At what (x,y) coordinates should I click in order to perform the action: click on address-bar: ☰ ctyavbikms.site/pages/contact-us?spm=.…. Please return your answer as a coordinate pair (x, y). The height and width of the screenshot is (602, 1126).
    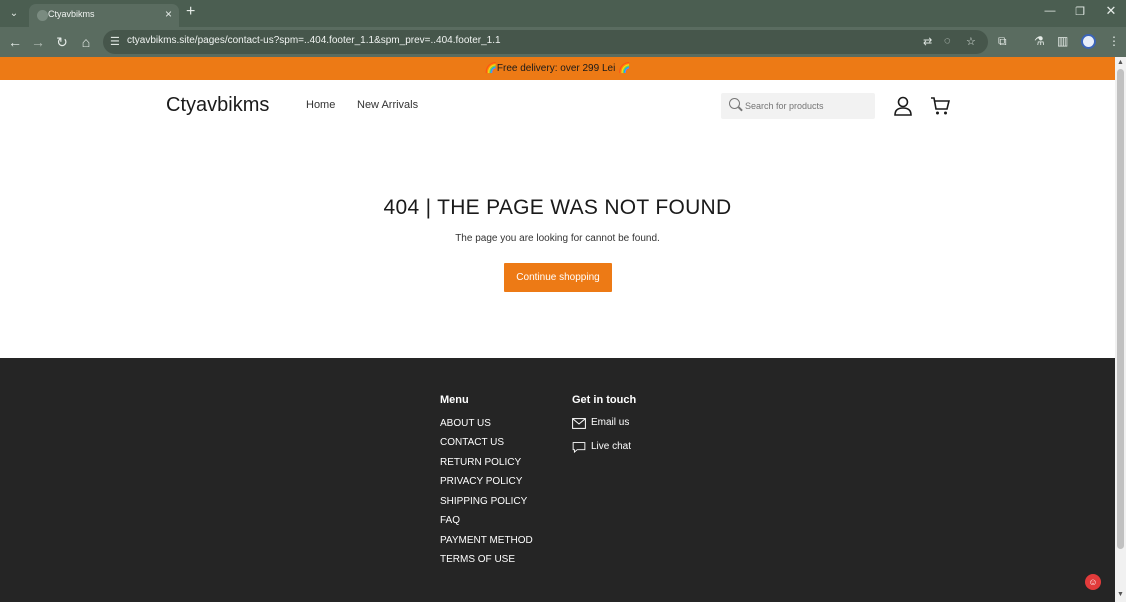
    Looking at the image, I should click on (545, 42).